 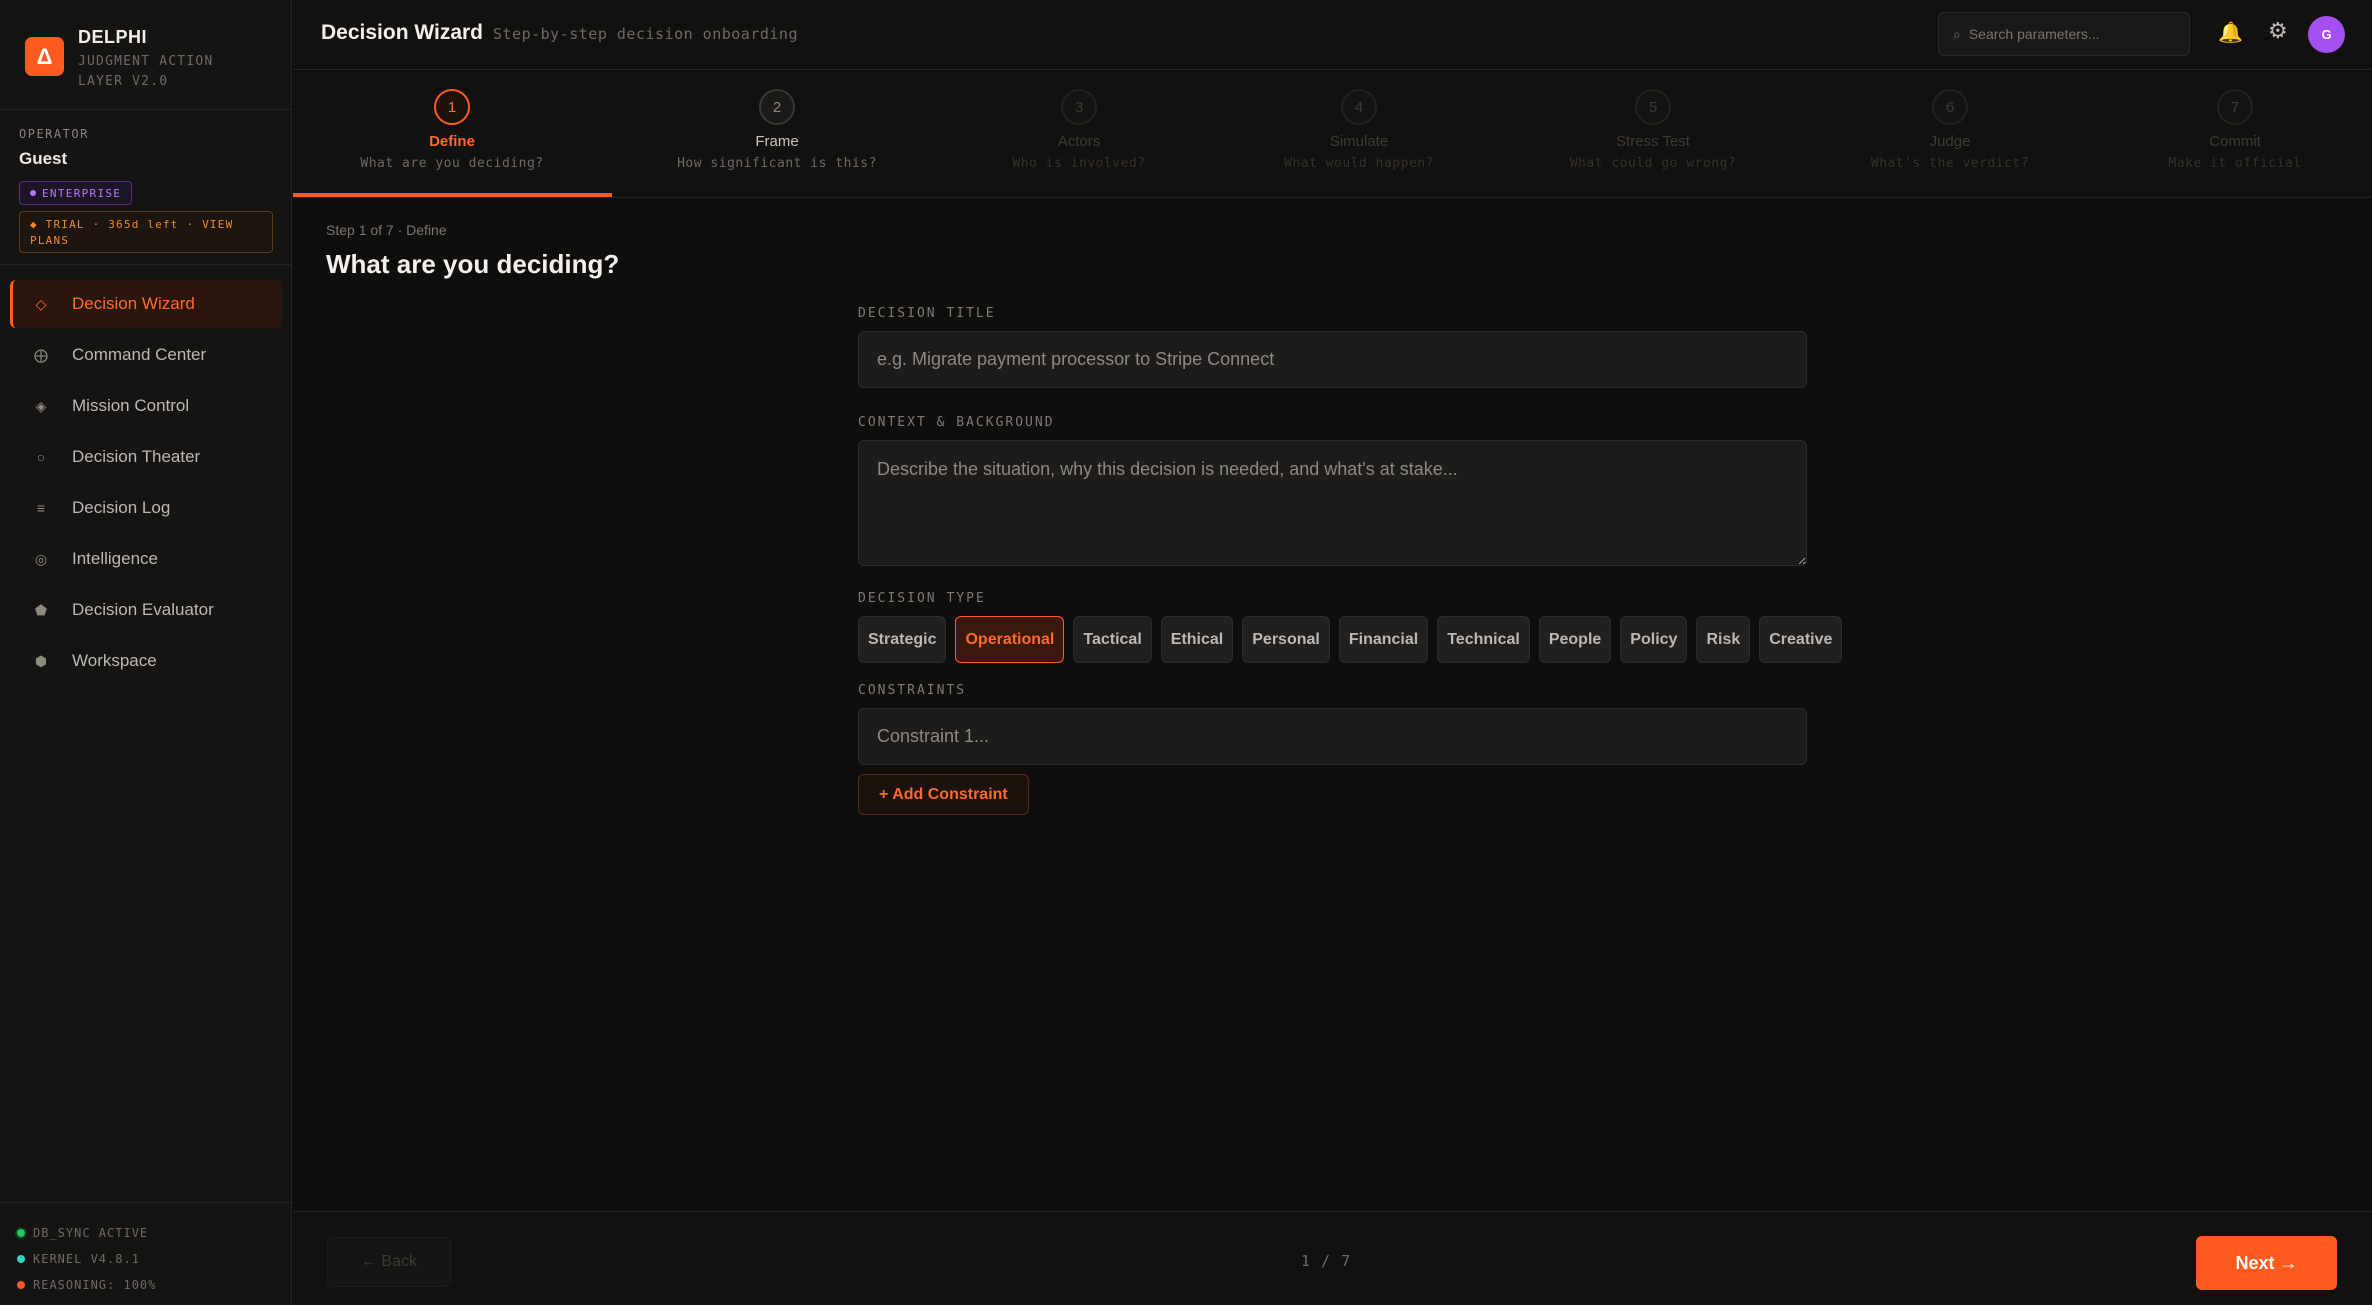 I want to click on step-sub: Who is involved?, so click(x=1079, y=163).